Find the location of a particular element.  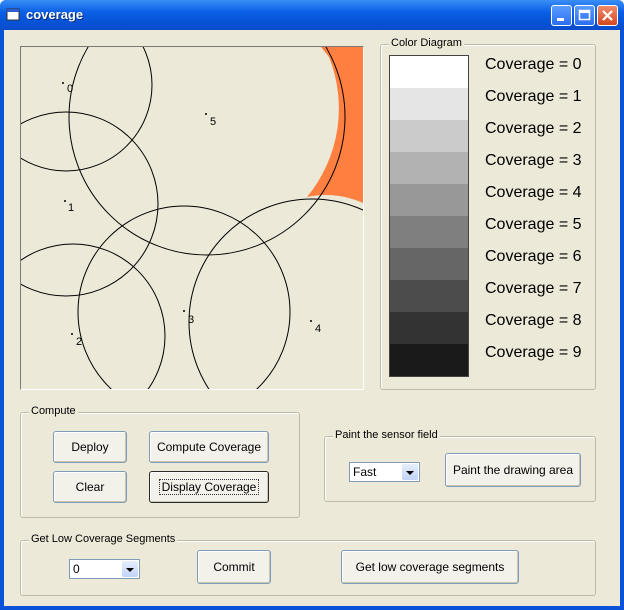

coverage-label: Coverage = 6 is located at coordinates (533, 256).